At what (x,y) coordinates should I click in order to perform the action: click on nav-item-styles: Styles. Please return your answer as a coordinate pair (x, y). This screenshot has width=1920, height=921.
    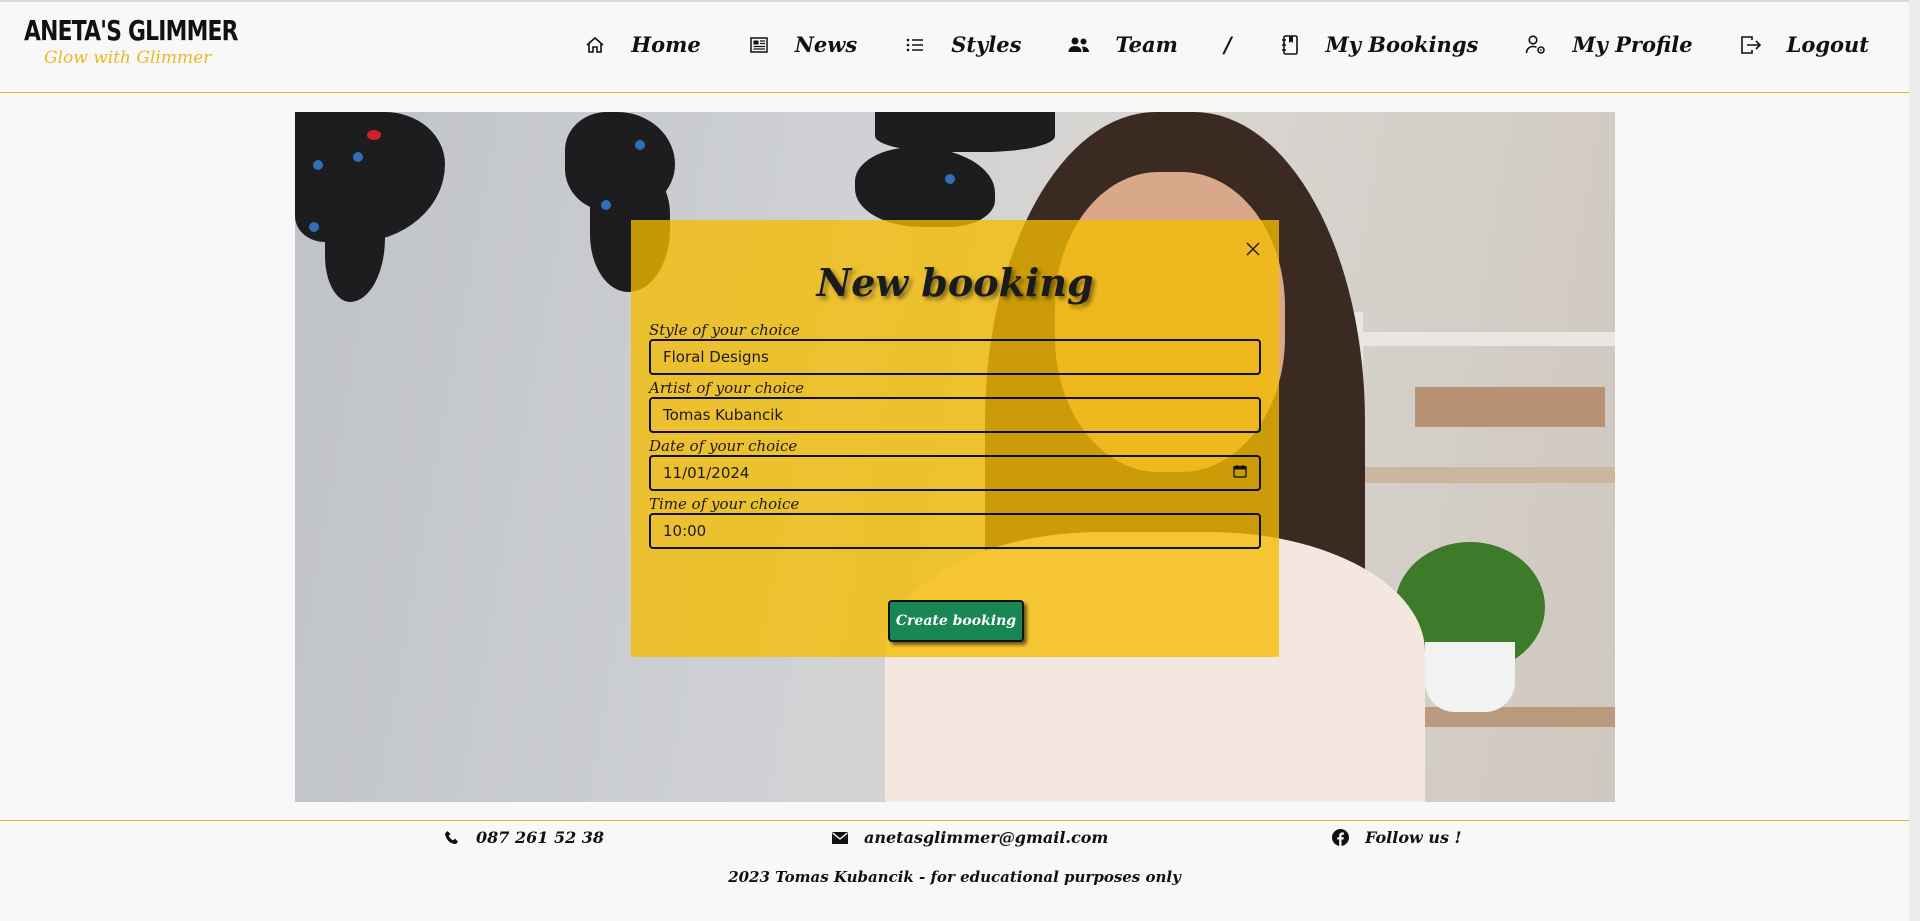
    Looking at the image, I should click on (962, 44).